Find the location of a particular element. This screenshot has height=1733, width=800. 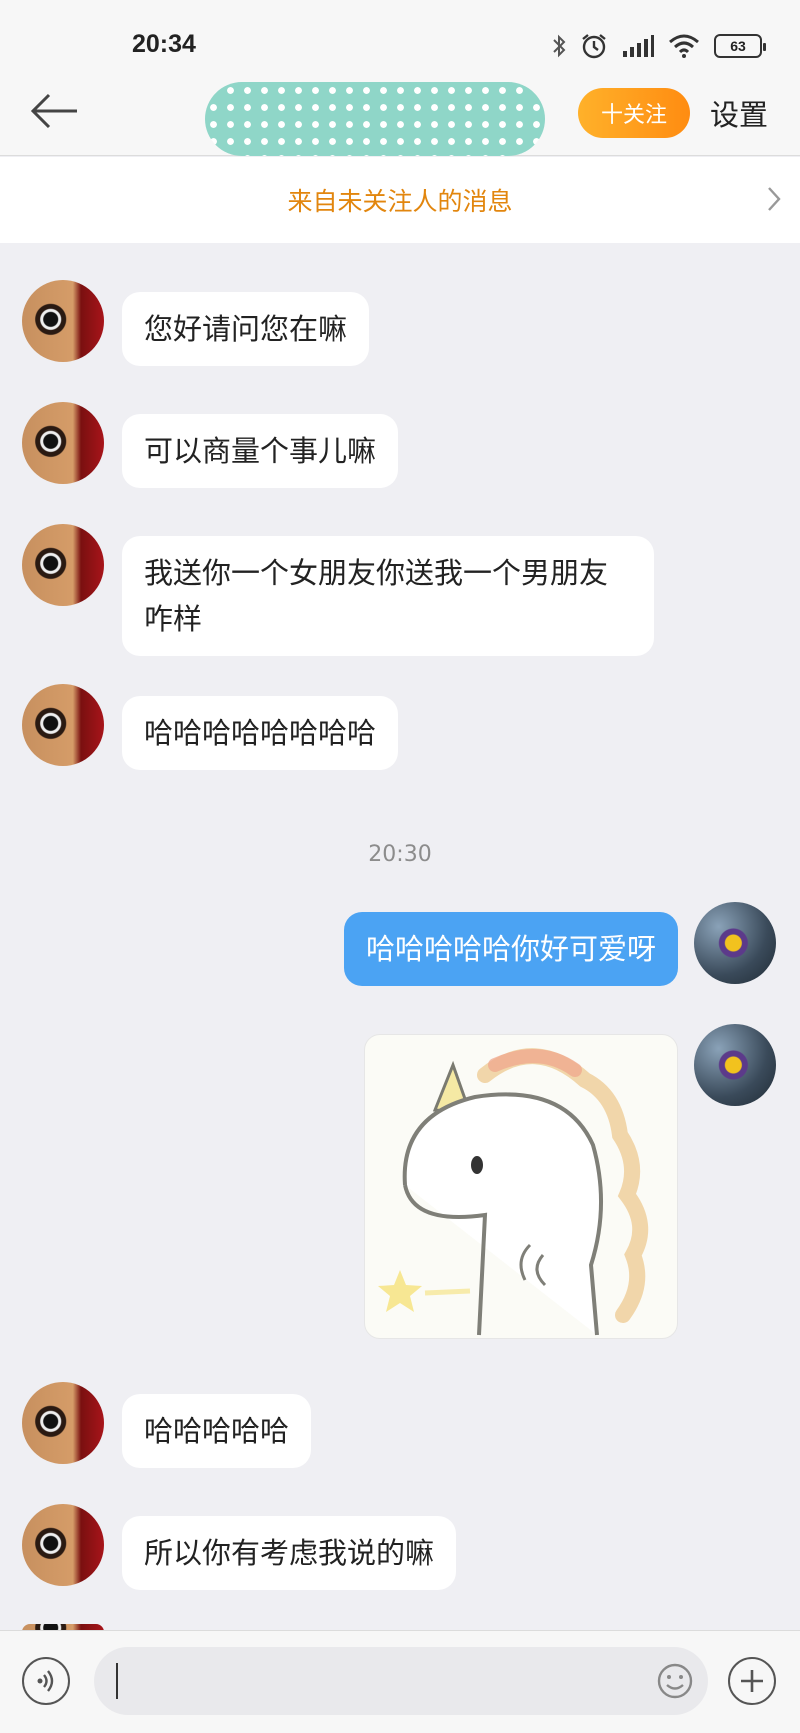

notice-text: 来自未关注人的消息 is located at coordinates (400, 201).